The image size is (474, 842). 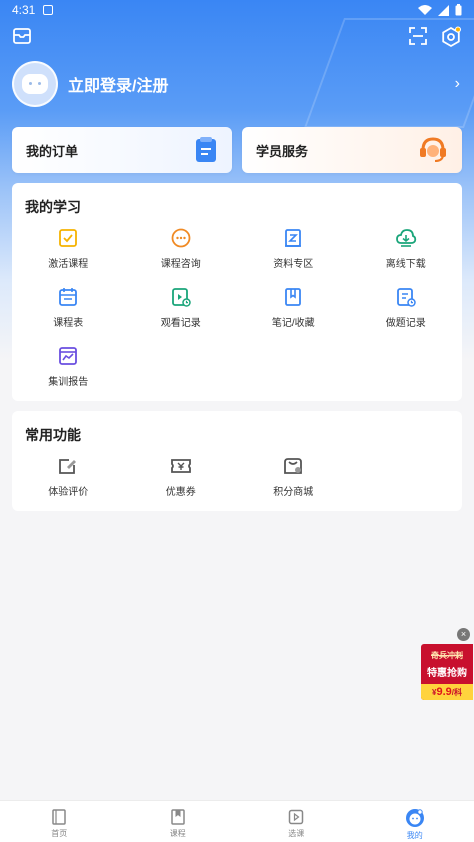 What do you see at coordinates (293, 256) in the screenshot?
I see `materials-button: 资料专区` at bounding box center [293, 256].